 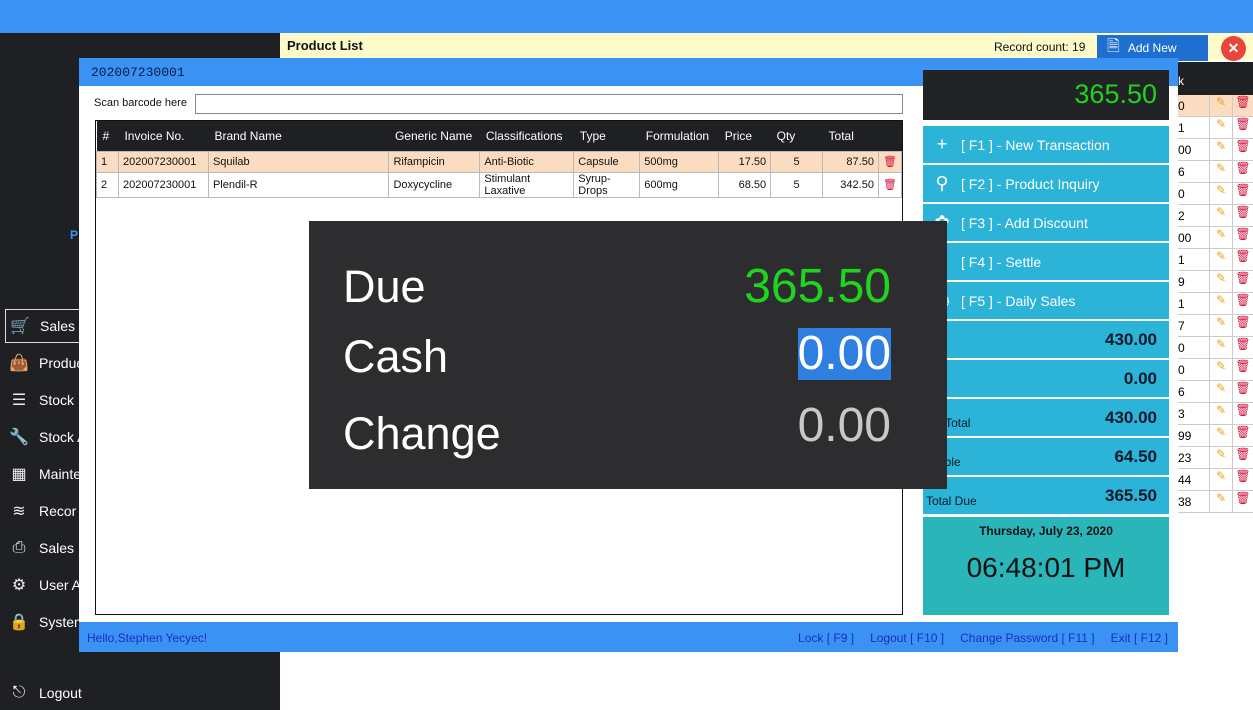 I want to click on table-row: 23 ✎ 🗑, so click(x=1215, y=458).